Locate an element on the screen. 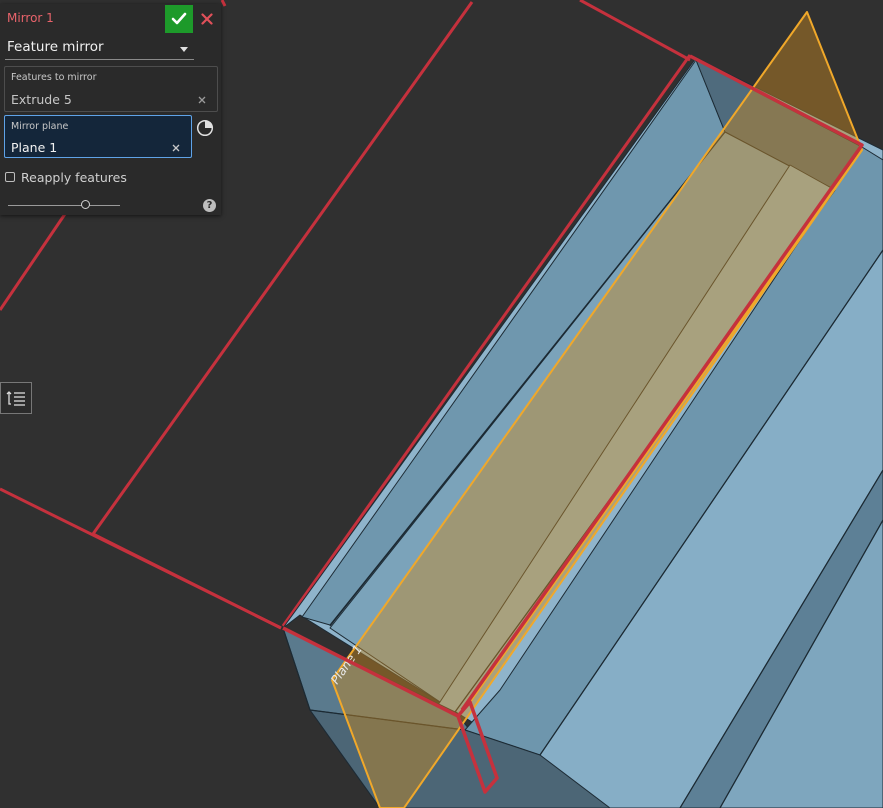 The height and width of the screenshot is (808, 883). slider-thumb is located at coordinates (86, 204).